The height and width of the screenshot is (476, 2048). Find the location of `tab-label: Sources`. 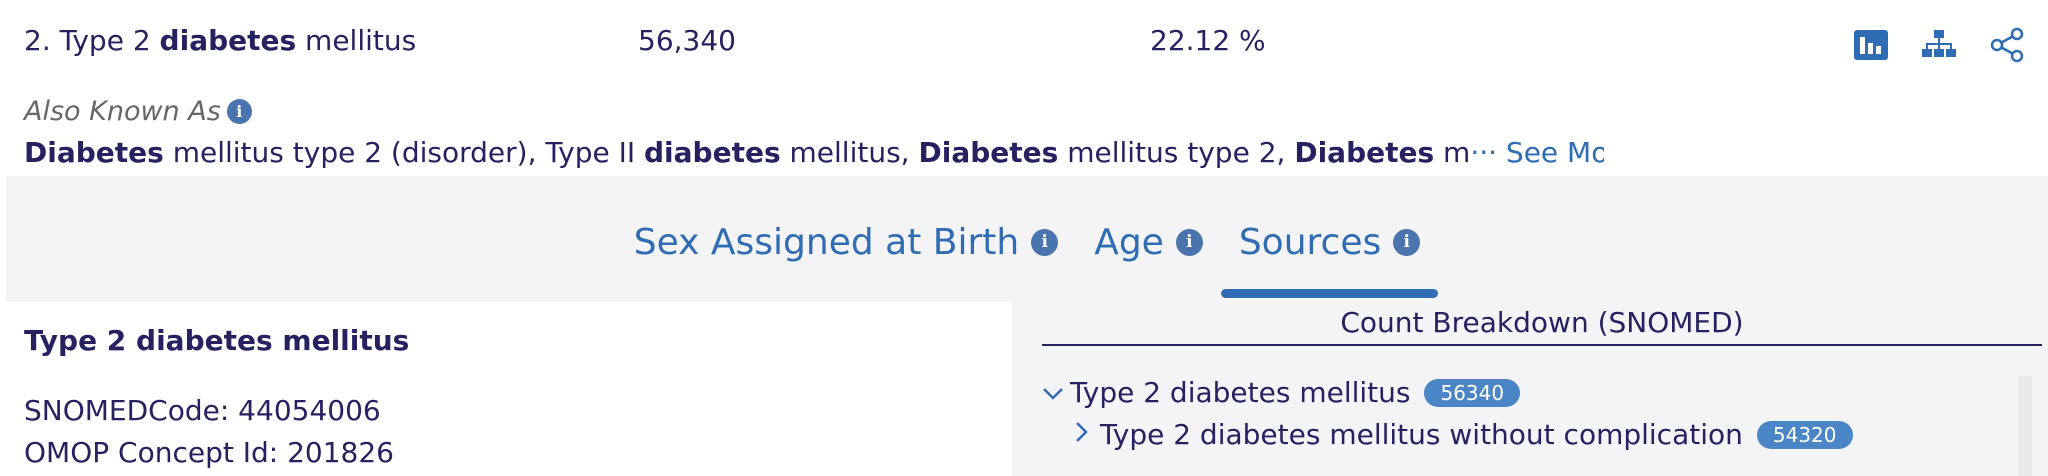

tab-label: Sources is located at coordinates (1310, 242).